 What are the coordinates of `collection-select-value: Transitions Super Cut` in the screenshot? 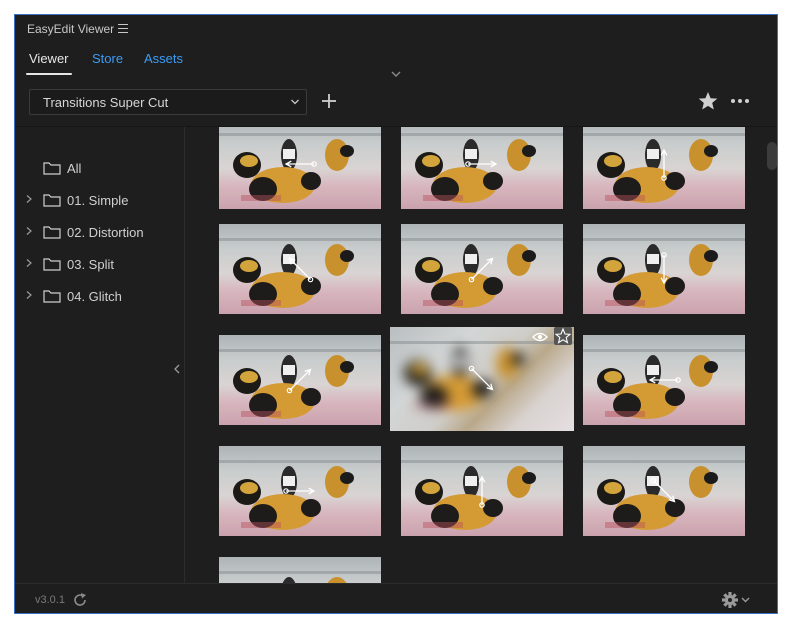 It's located at (106, 102).